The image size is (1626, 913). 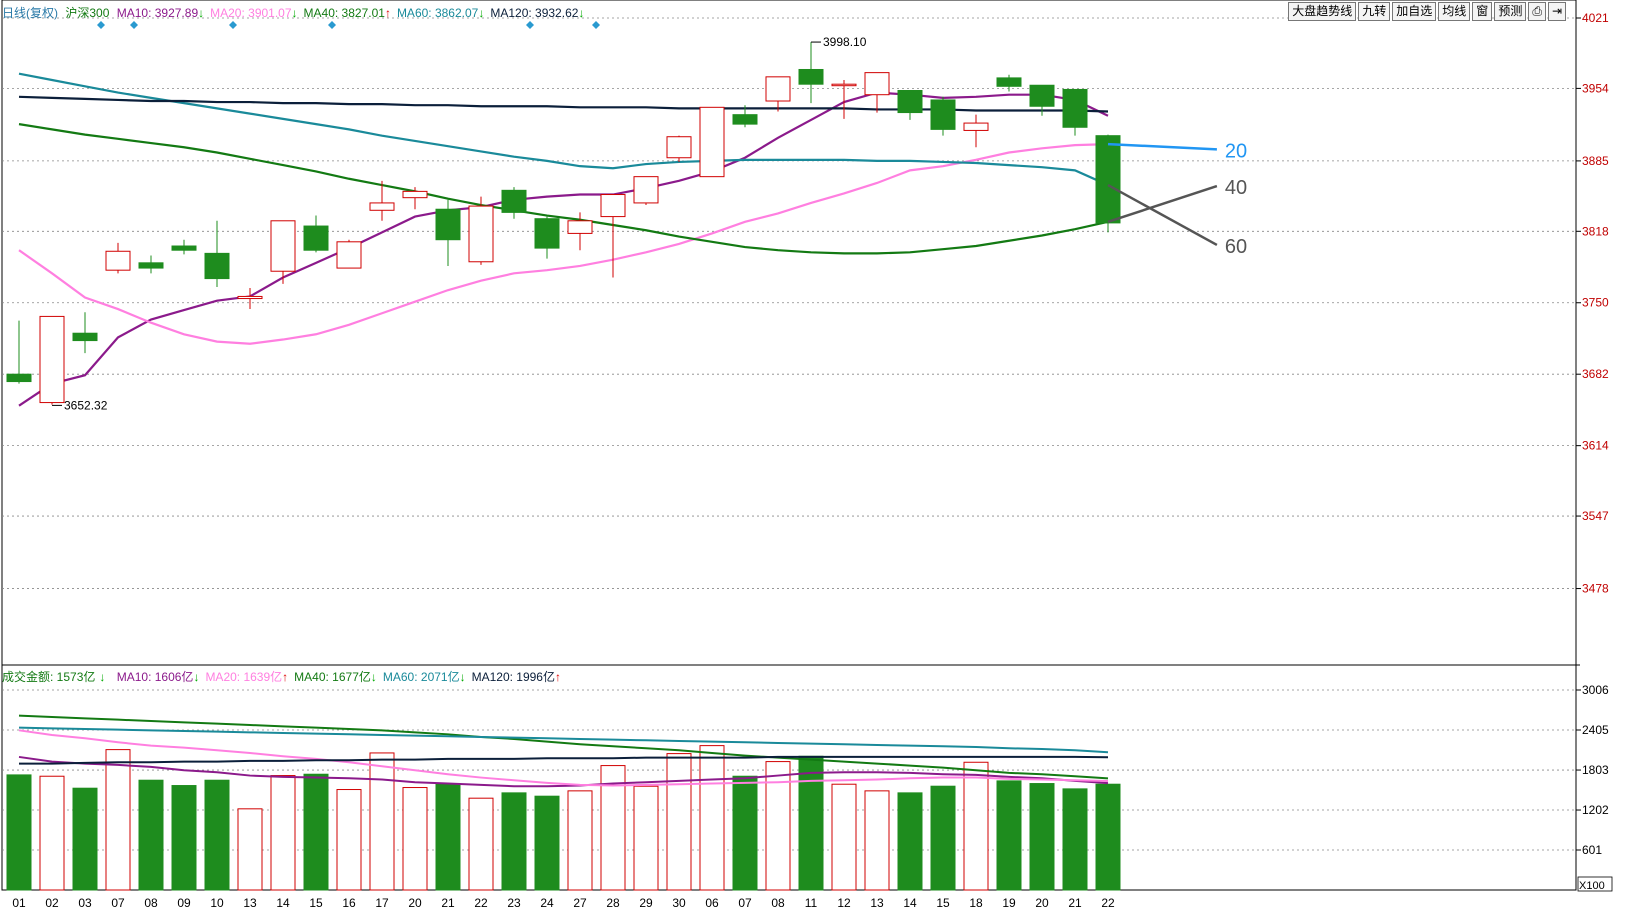 I want to click on price-tick-label: 3818, so click(x=1595, y=231).